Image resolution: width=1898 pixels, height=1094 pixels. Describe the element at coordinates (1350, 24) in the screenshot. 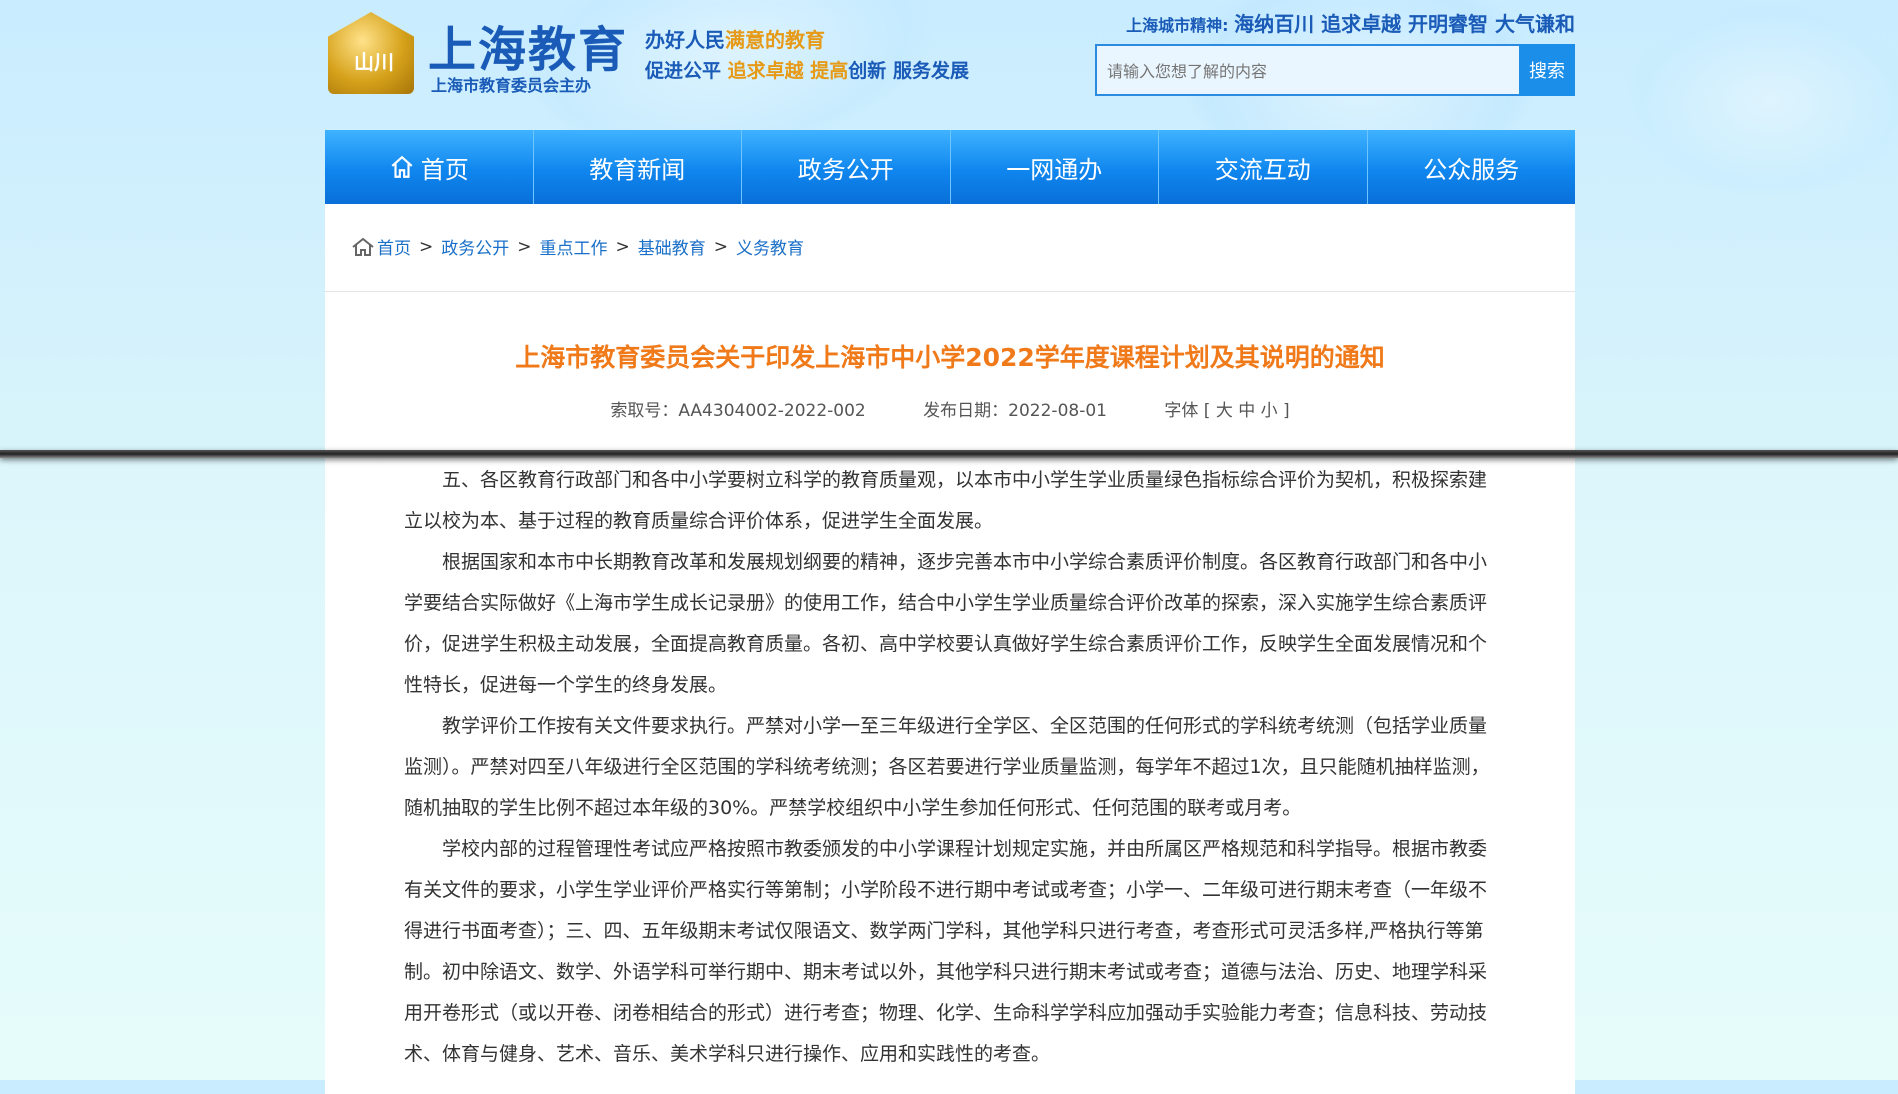

I see `city-spirit: 上海城市精神: 海纳百川 追求卓越 开明睿智 大气谦和` at that location.